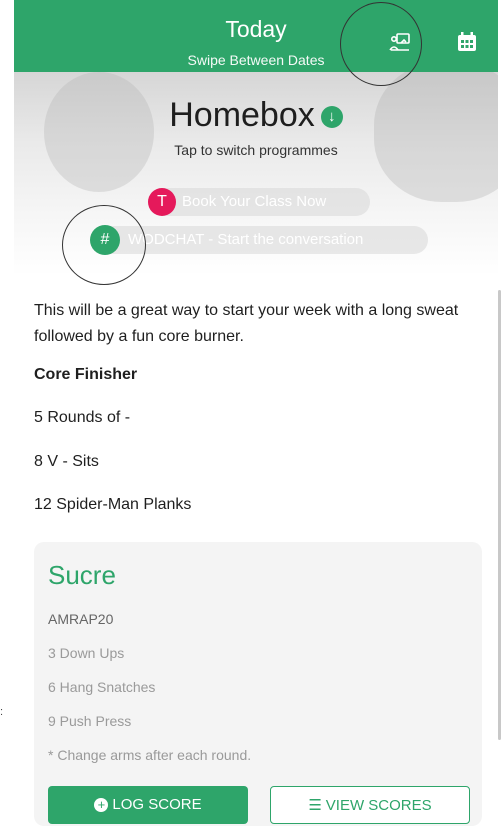 The image size is (504, 826). I want to click on book-class-label: Book Your Class Now, so click(254, 201).